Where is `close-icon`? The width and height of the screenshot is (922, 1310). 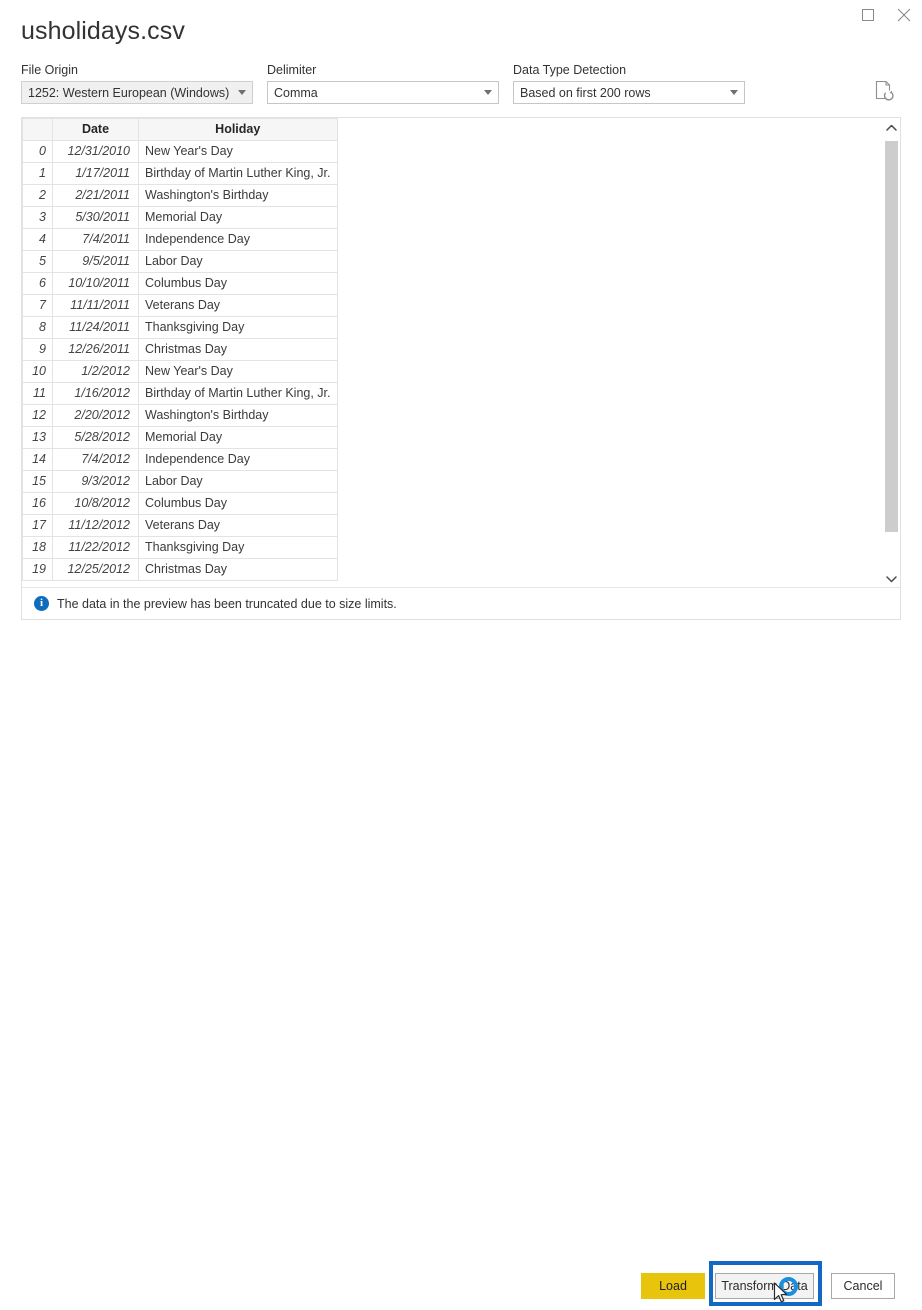 close-icon is located at coordinates (904, 15).